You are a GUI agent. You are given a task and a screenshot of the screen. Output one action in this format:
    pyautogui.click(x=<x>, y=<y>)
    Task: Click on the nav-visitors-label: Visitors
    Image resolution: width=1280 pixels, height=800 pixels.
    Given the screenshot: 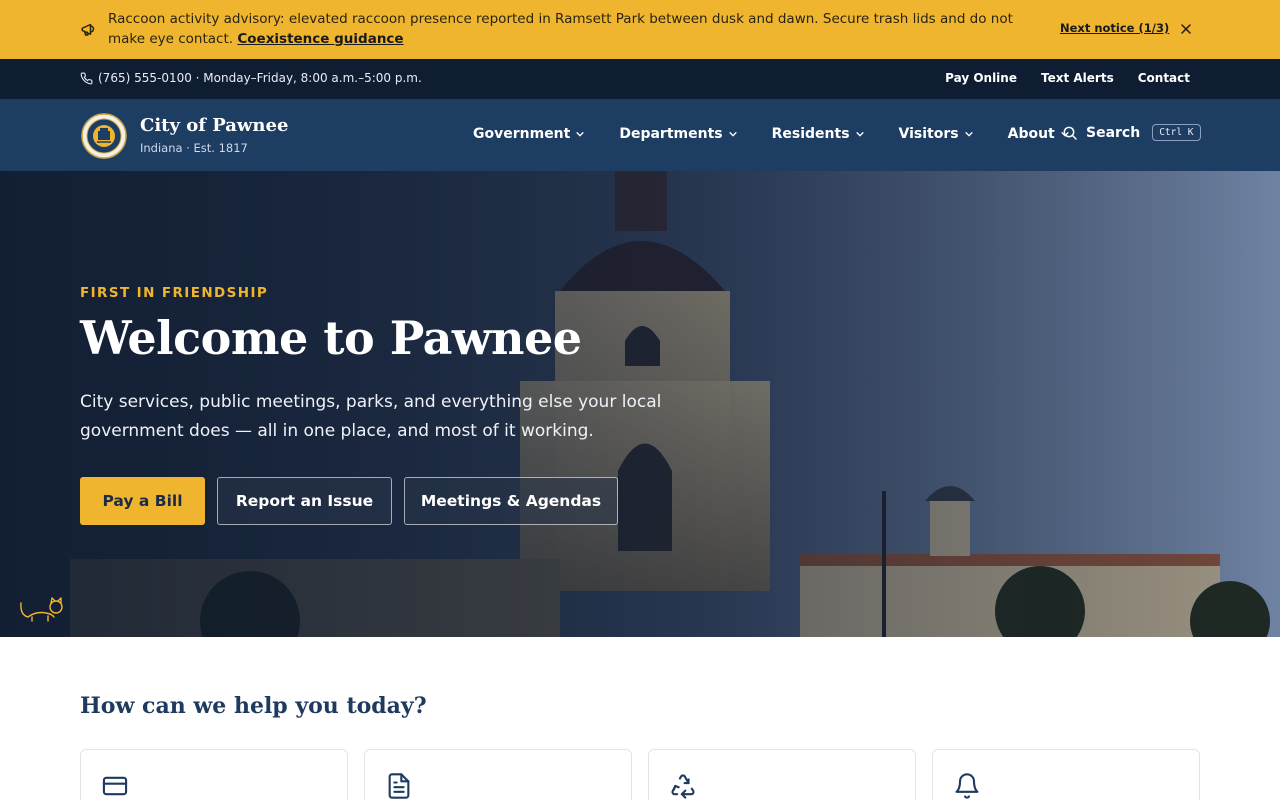 What is the action you would take?
    pyautogui.click(x=928, y=134)
    